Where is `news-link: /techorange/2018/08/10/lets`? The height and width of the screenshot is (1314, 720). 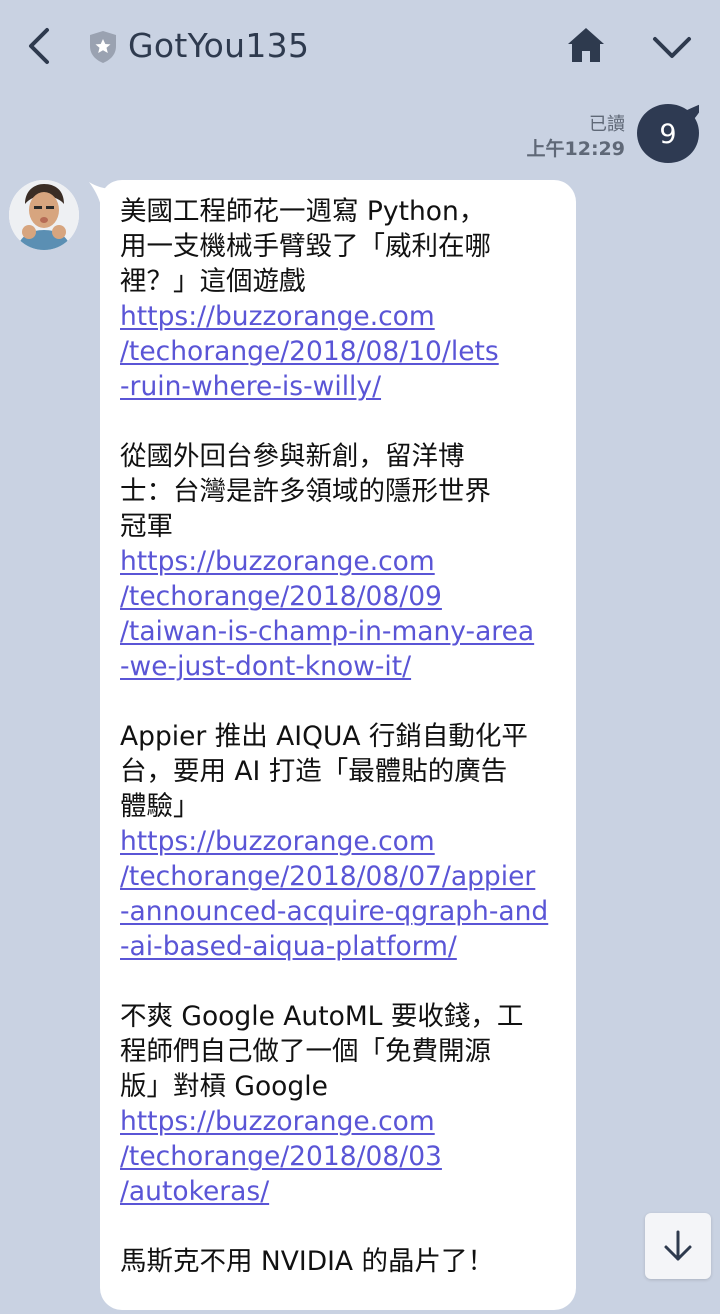 news-link: /techorange/2018/08/10/lets is located at coordinates (344, 351).